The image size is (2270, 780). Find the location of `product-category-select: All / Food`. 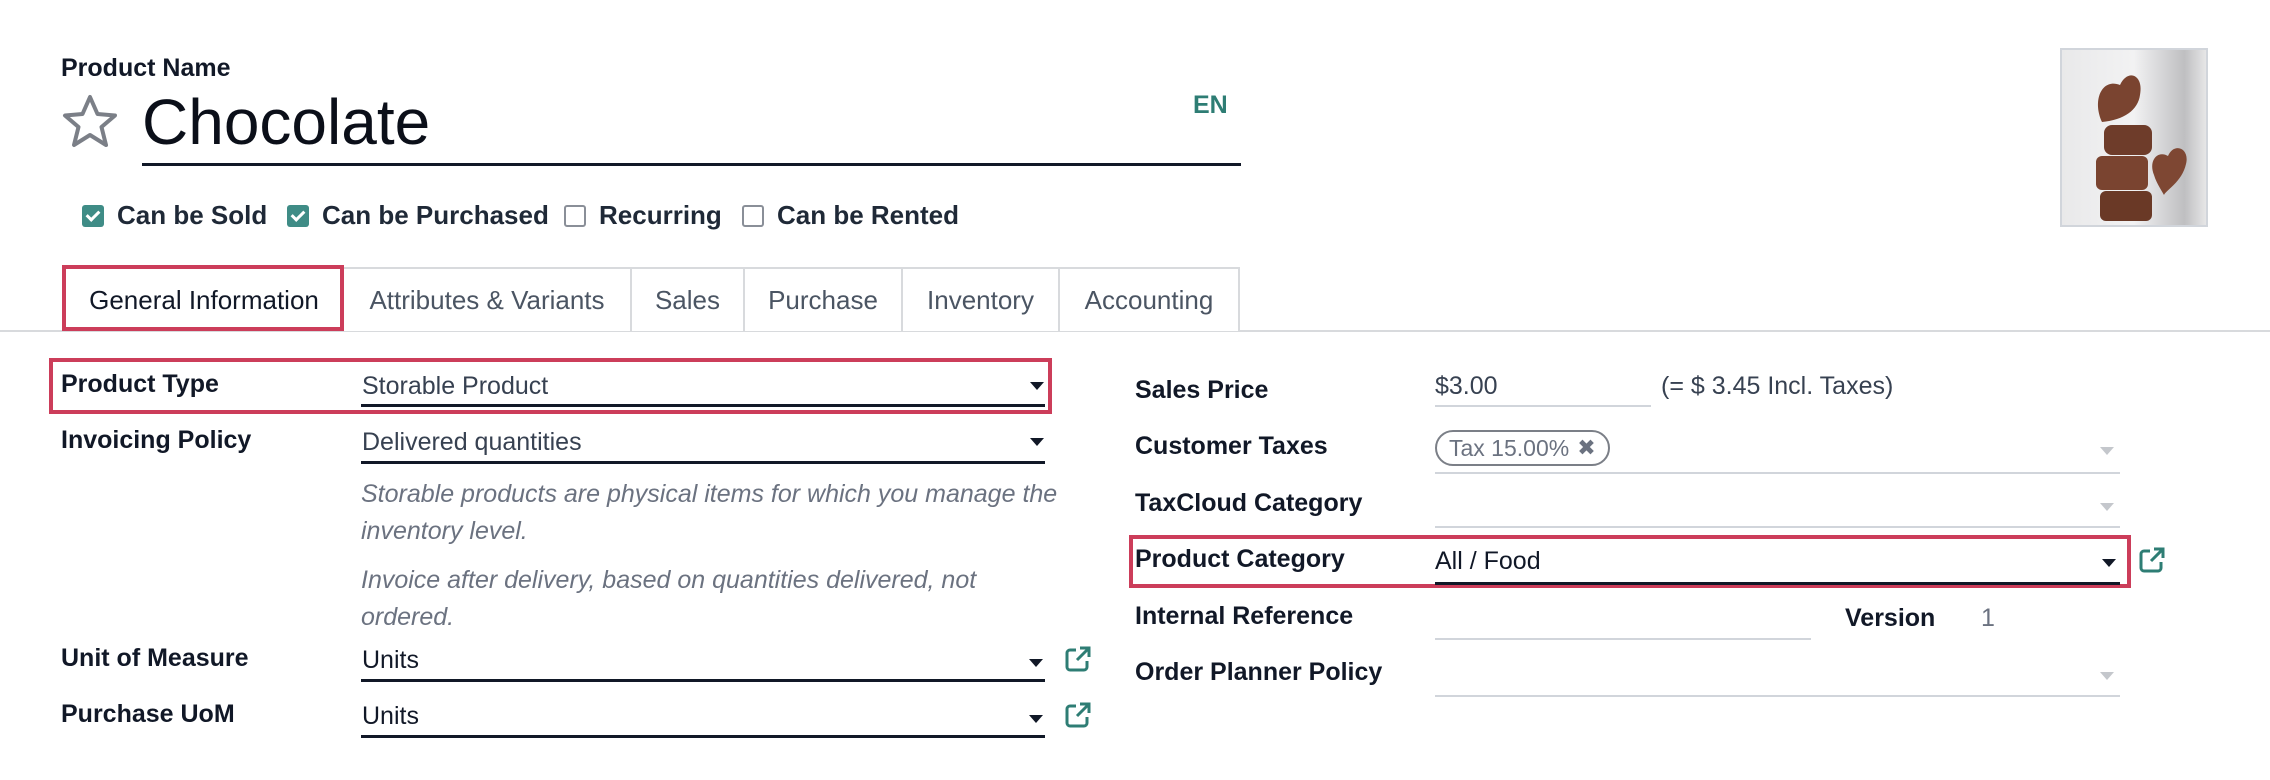

product-category-select: All / Food is located at coordinates (1488, 561).